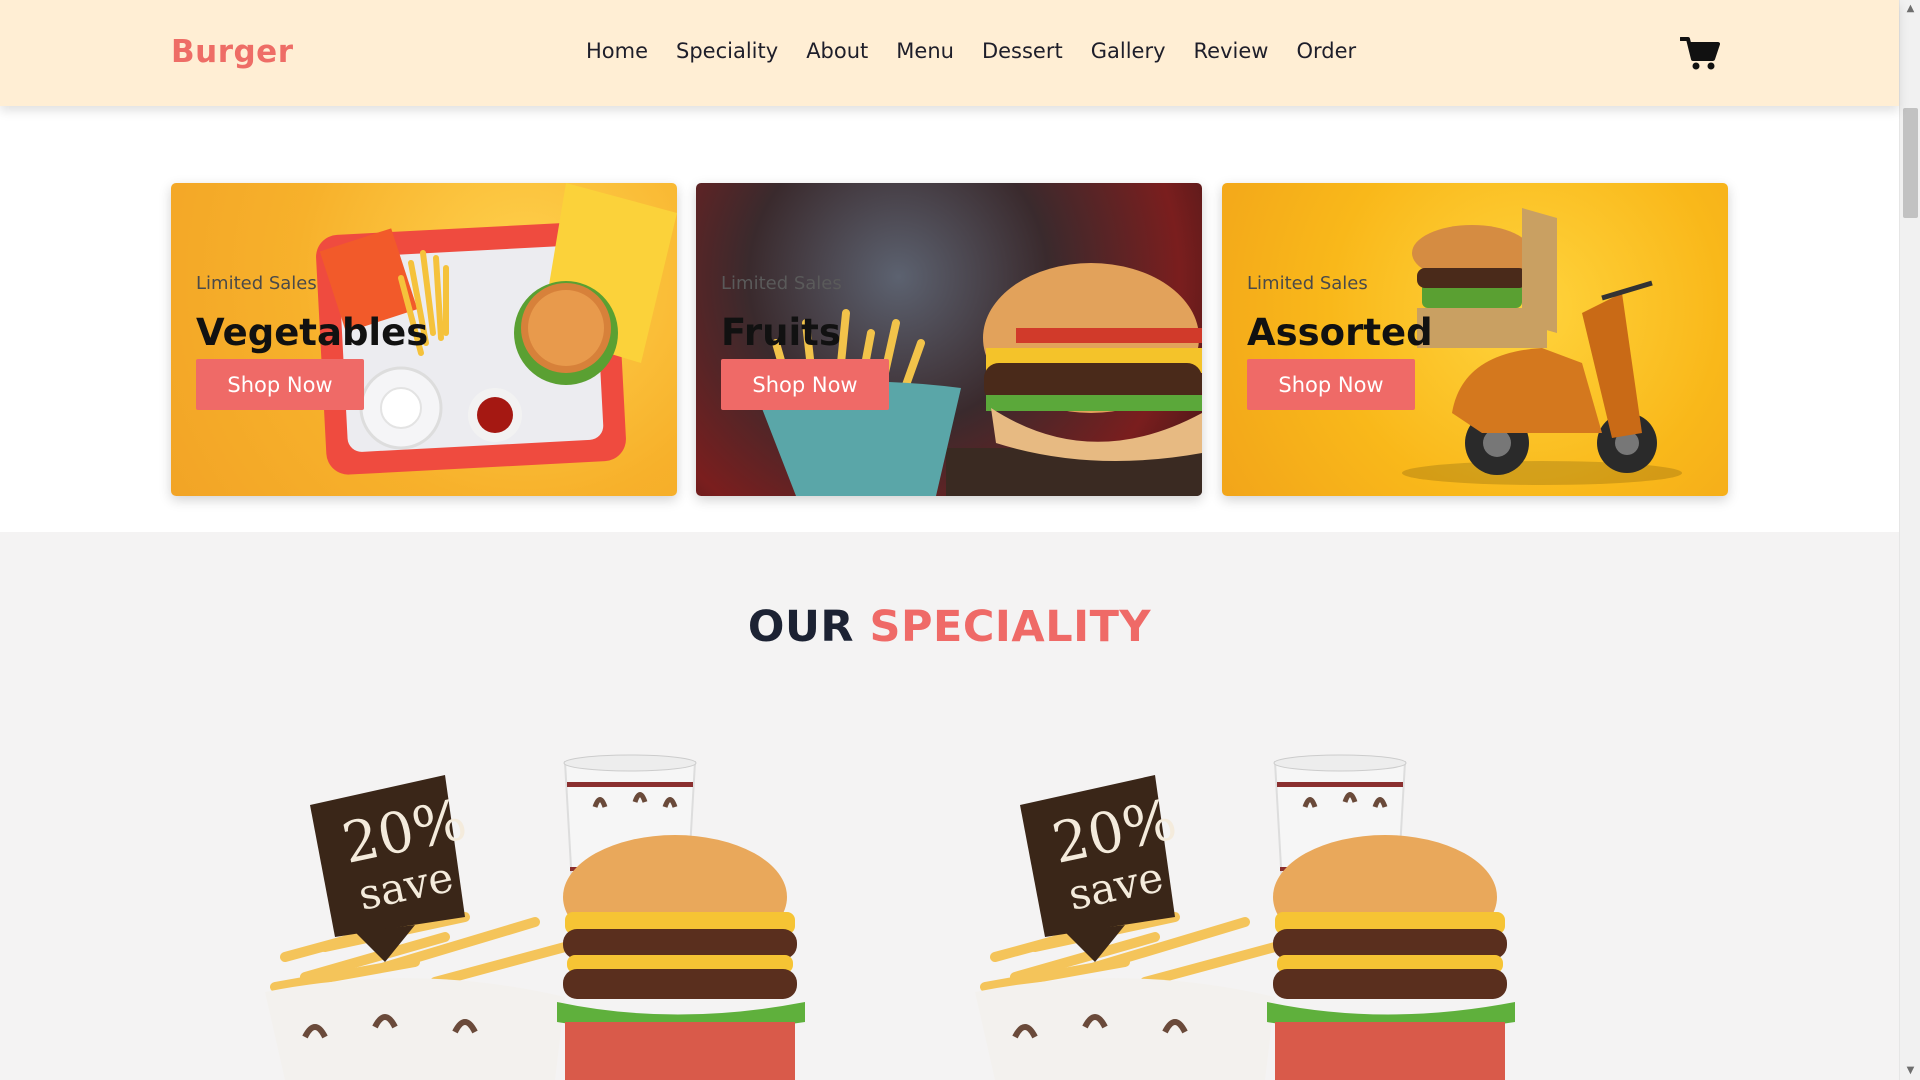 Image resolution: width=1920 pixels, height=1080 pixels. What do you see at coordinates (1231, 51) in the screenshot?
I see `nav-review: Review` at bounding box center [1231, 51].